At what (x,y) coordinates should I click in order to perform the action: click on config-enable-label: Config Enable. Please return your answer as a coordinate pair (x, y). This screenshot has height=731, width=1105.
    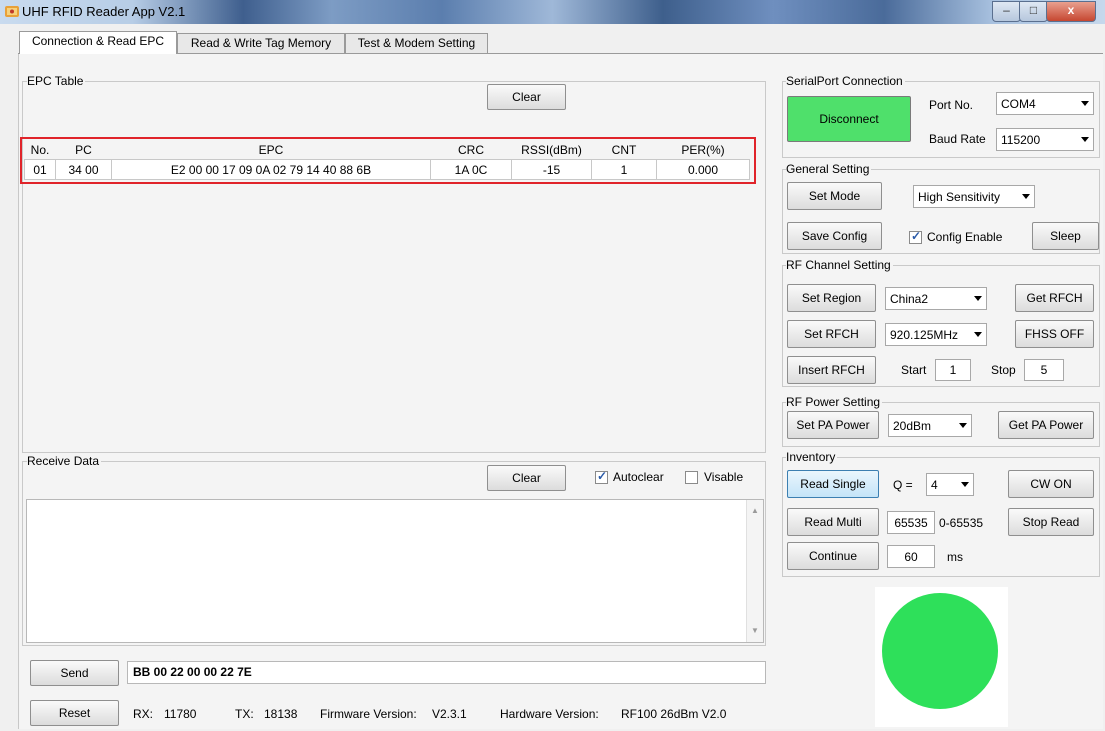
    Looking at the image, I should click on (965, 237).